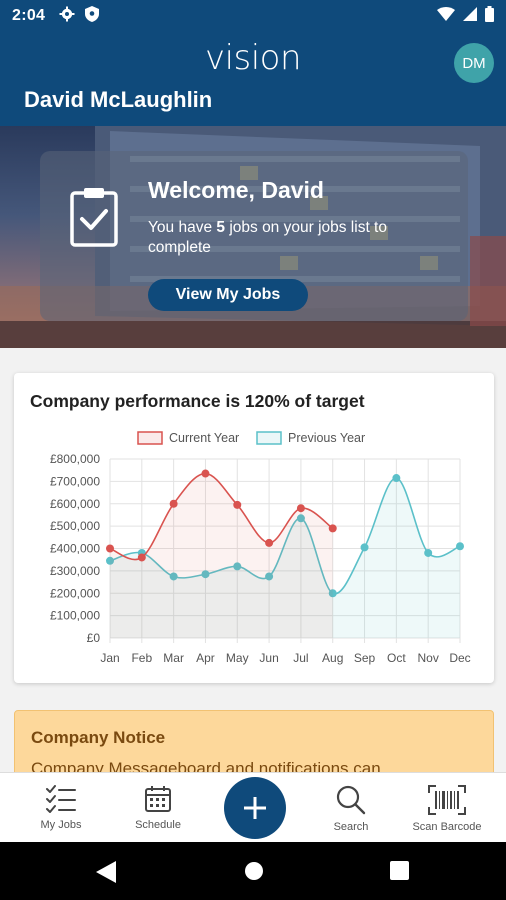 The height and width of the screenshot is (900, 506). What do you see at coordinates (447, 827) in the screenshot?
I see `nav-scan-barcode-label: Scan Barcode` at bounding box center [447, 827].